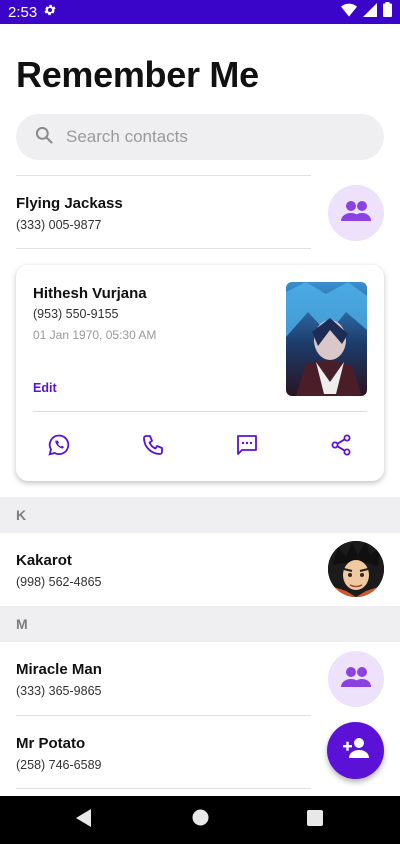 The image size is (400, 844). What do you see at coordinates (137, 74) in the screenshot?
I see `page-title: Remember Me` at bounding box center [137, 74].